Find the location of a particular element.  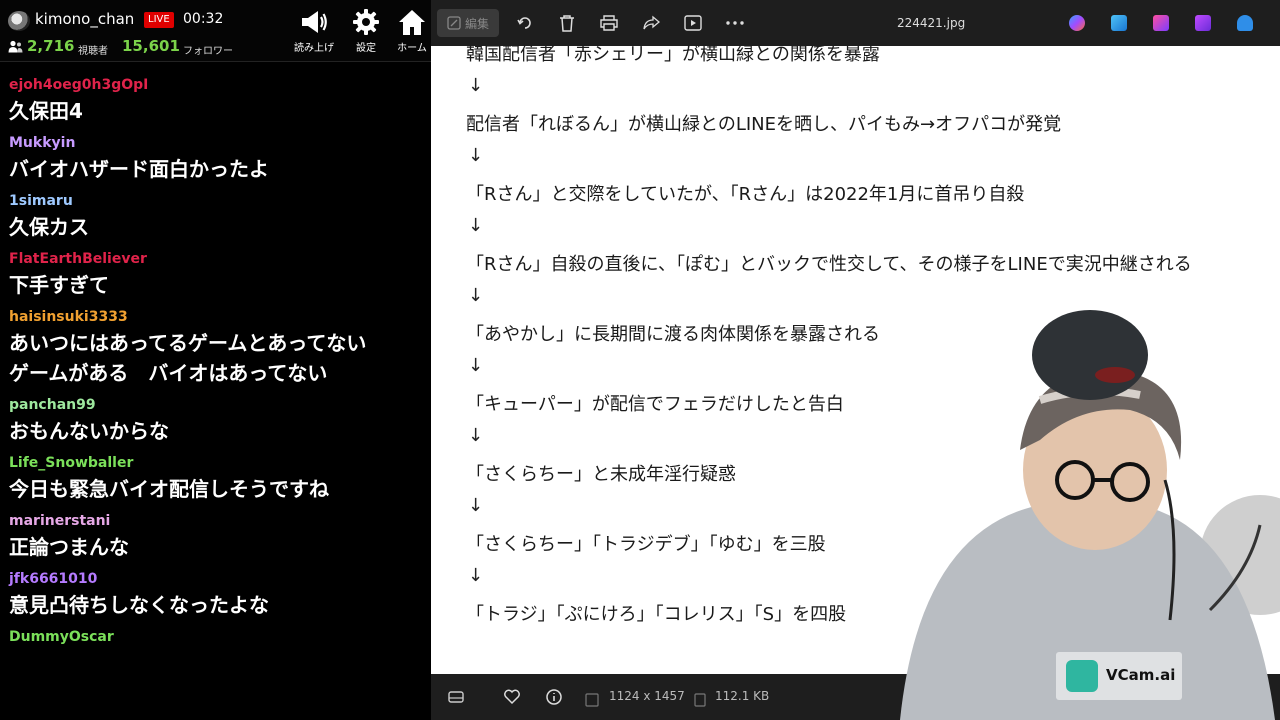

home-icon is located at coordinates (412, 22).